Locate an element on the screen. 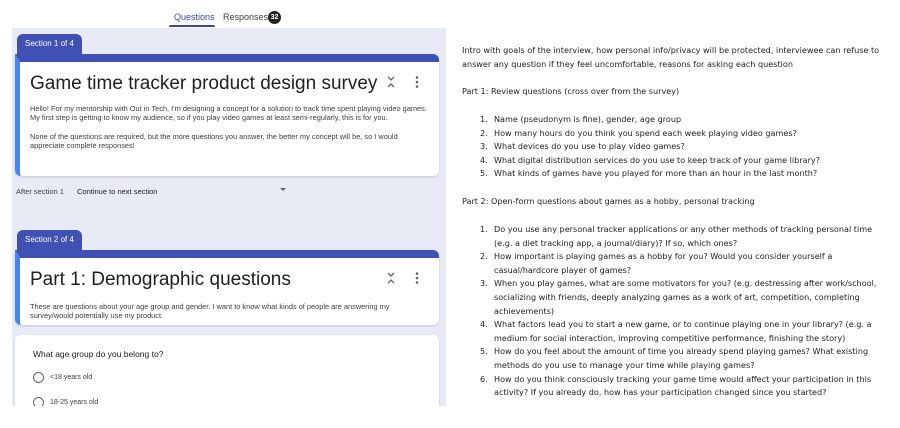 This screenshot has height=428, width=900. tab-responses: Responses is located at coordinates (245, 17).